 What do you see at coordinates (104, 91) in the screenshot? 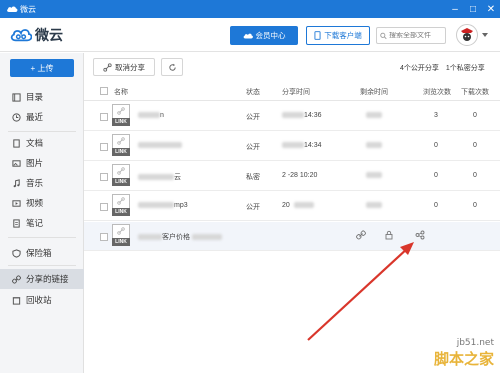
I see `select-all-checkbox` at bounding box center [104, 91].